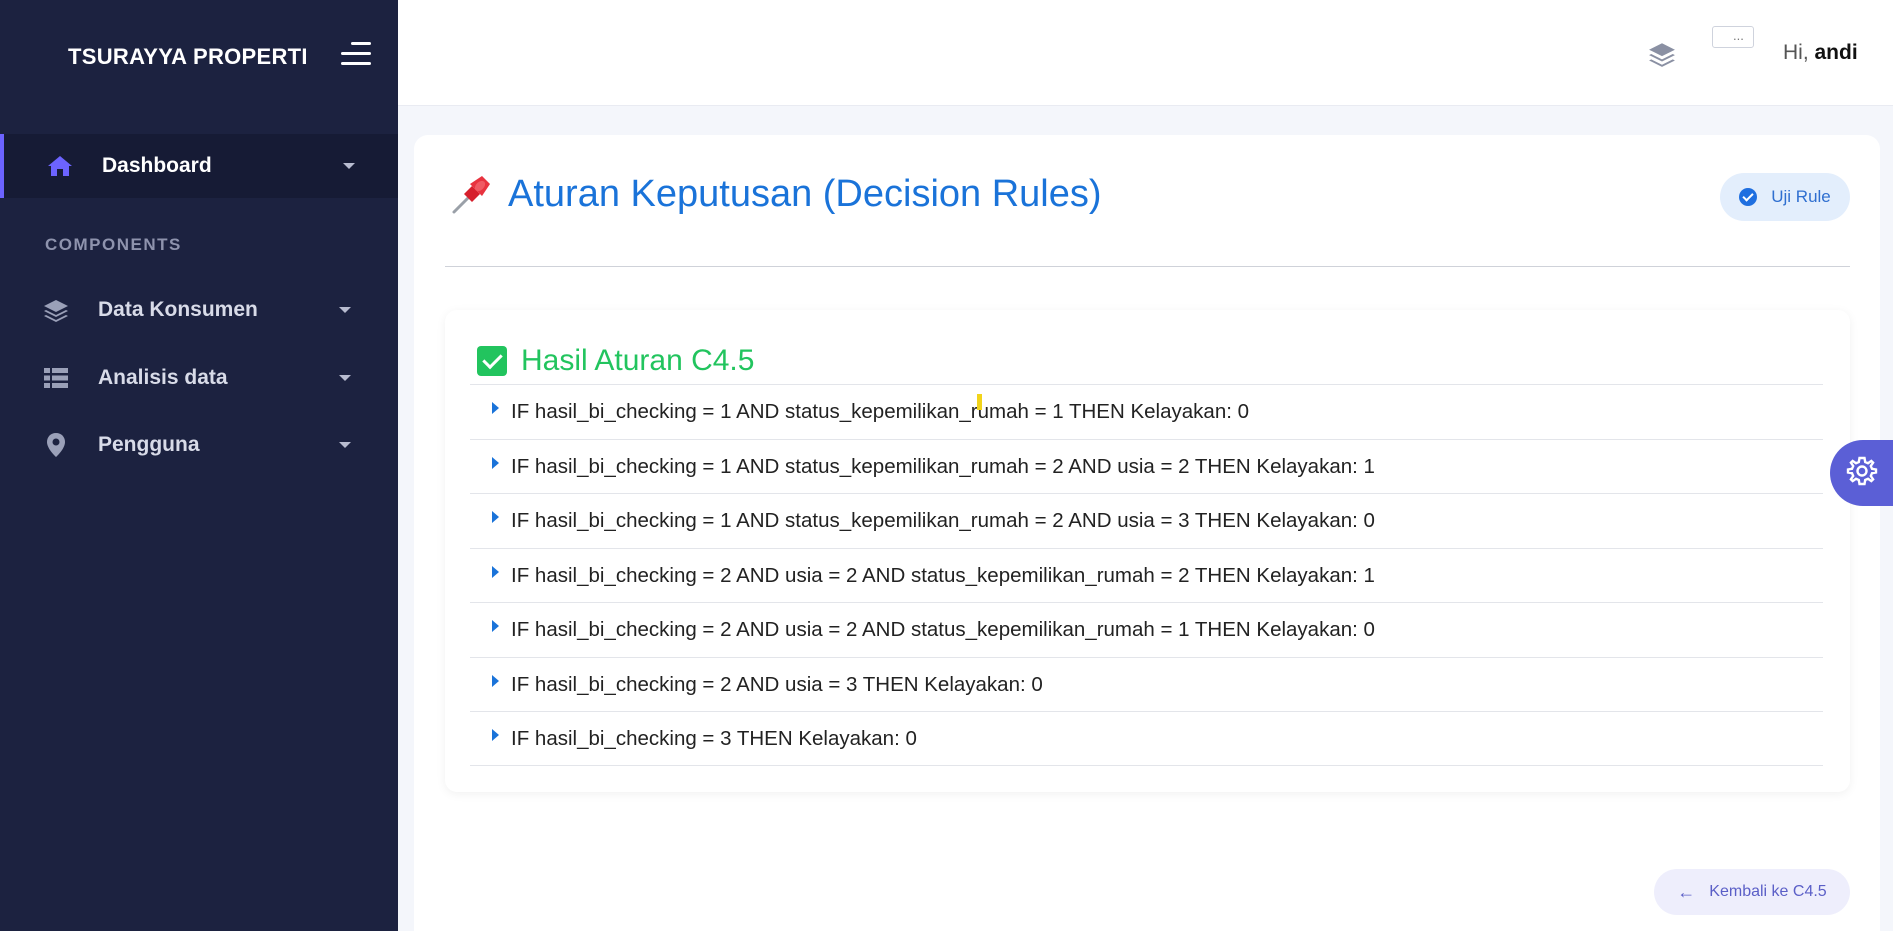 This screenshot has height=931, width=1893. I want to click on map-pin-icon, so click(56, 445).